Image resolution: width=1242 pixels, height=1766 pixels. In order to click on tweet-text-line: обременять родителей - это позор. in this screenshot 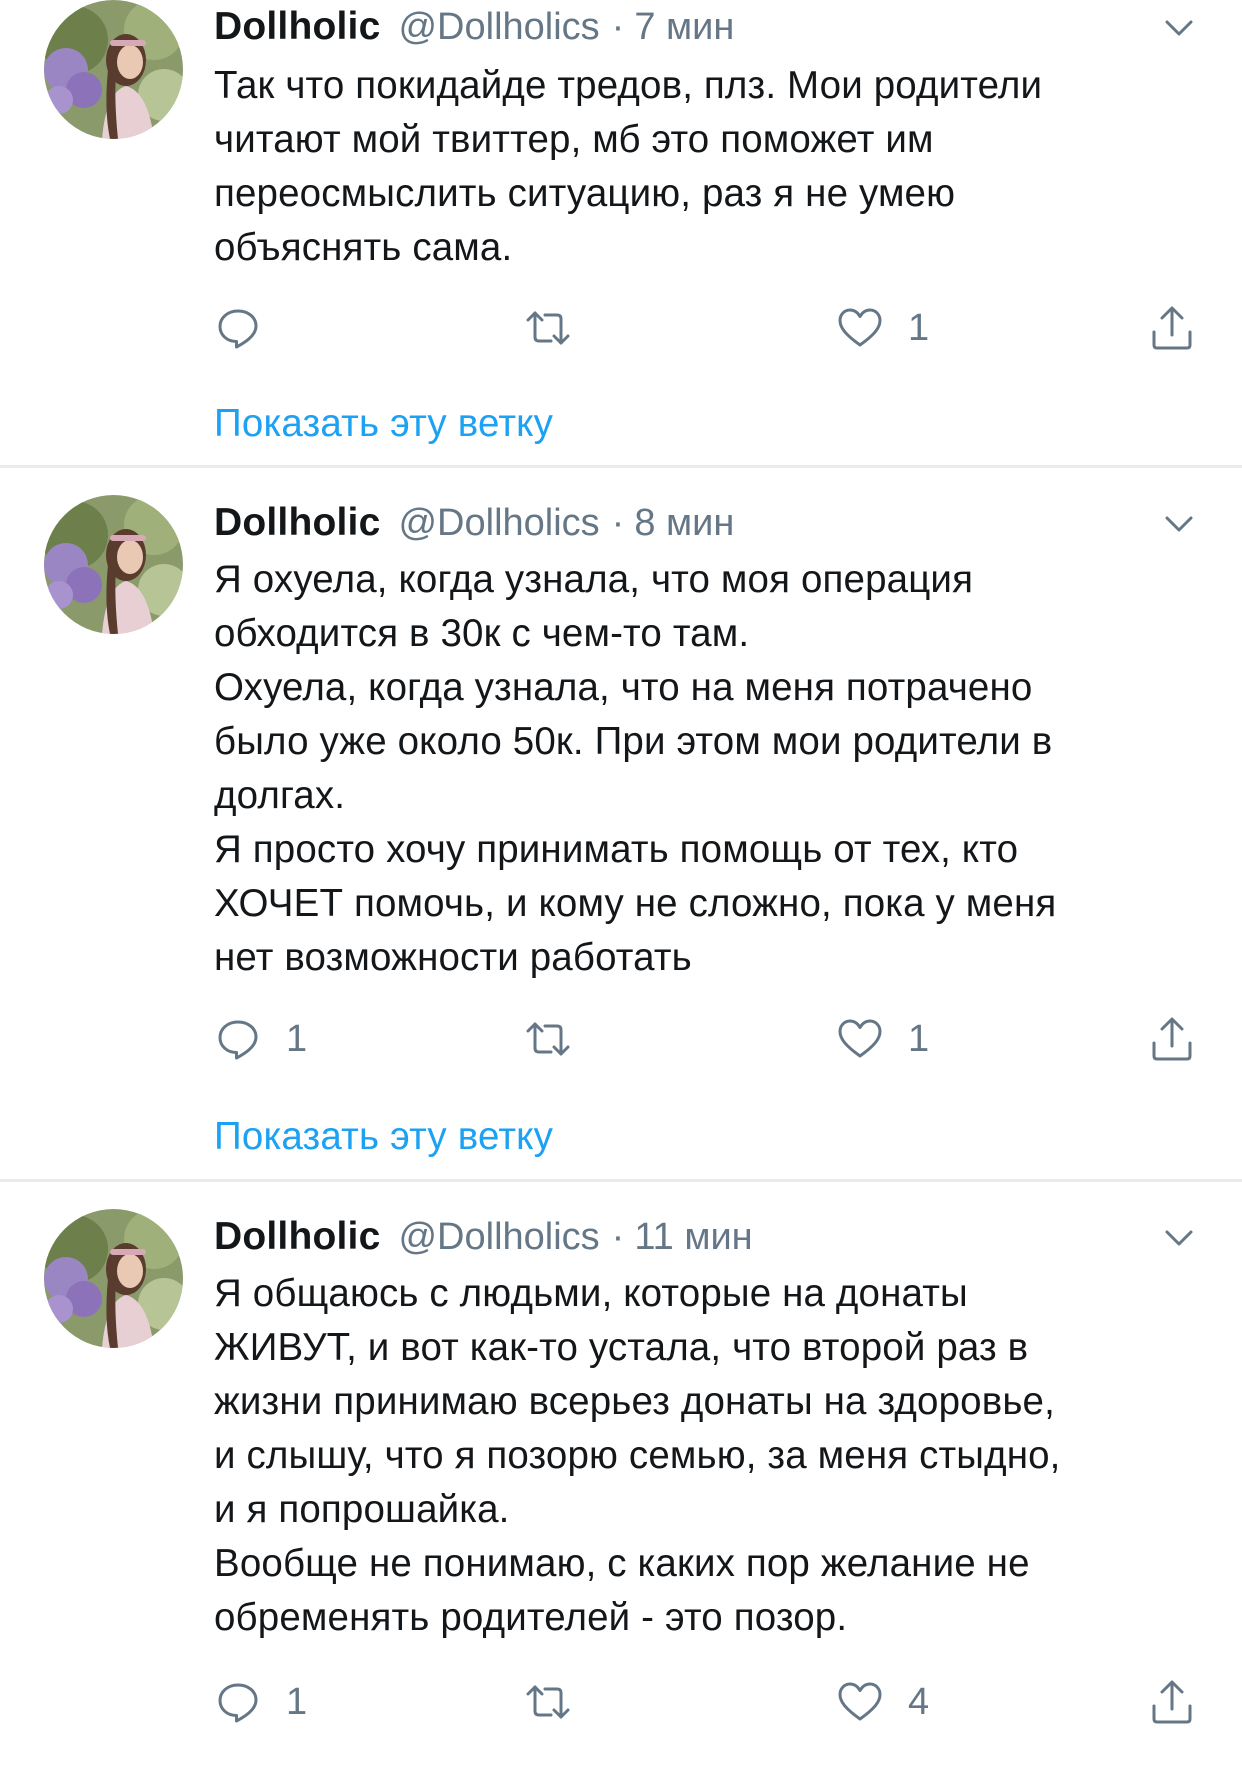, I will do `click(531, 1617)`.